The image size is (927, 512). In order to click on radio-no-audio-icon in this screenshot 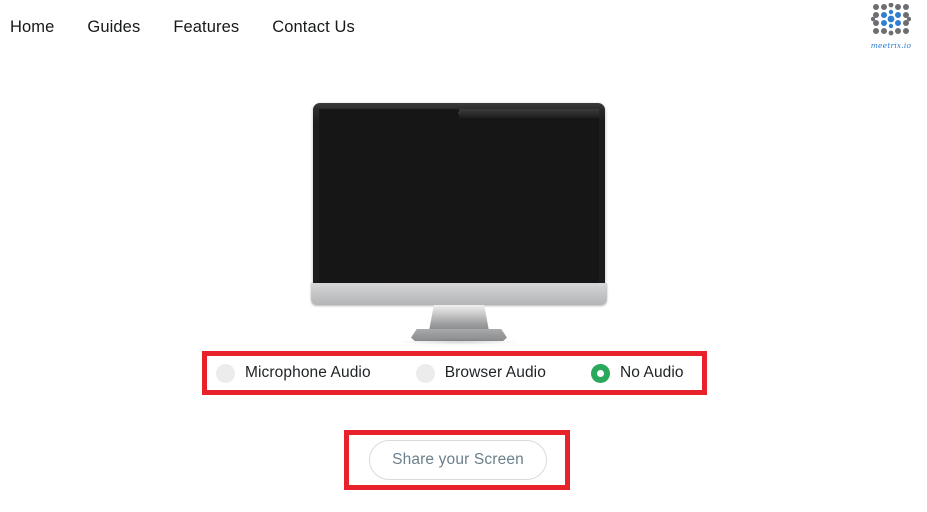, I will do `click(600, 373)`.